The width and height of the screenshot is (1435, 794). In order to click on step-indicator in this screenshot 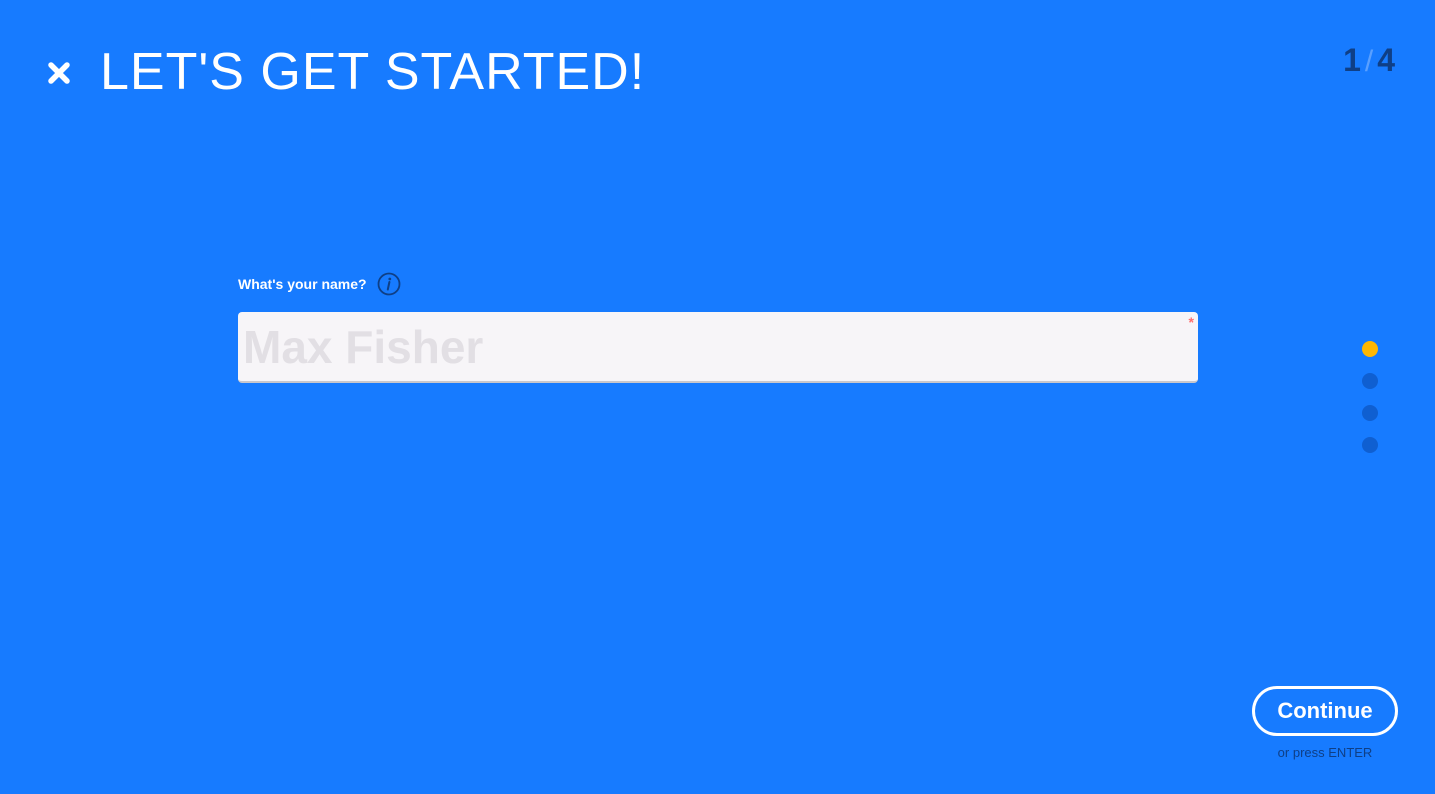, I will do `click(1370, 397)`.